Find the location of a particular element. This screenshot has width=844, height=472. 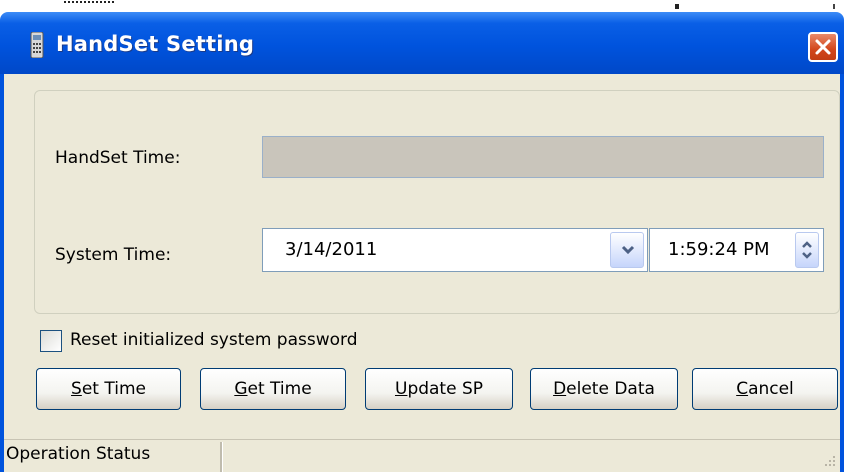

update-sp-button: Update SP is located at coordinates (439, 389).